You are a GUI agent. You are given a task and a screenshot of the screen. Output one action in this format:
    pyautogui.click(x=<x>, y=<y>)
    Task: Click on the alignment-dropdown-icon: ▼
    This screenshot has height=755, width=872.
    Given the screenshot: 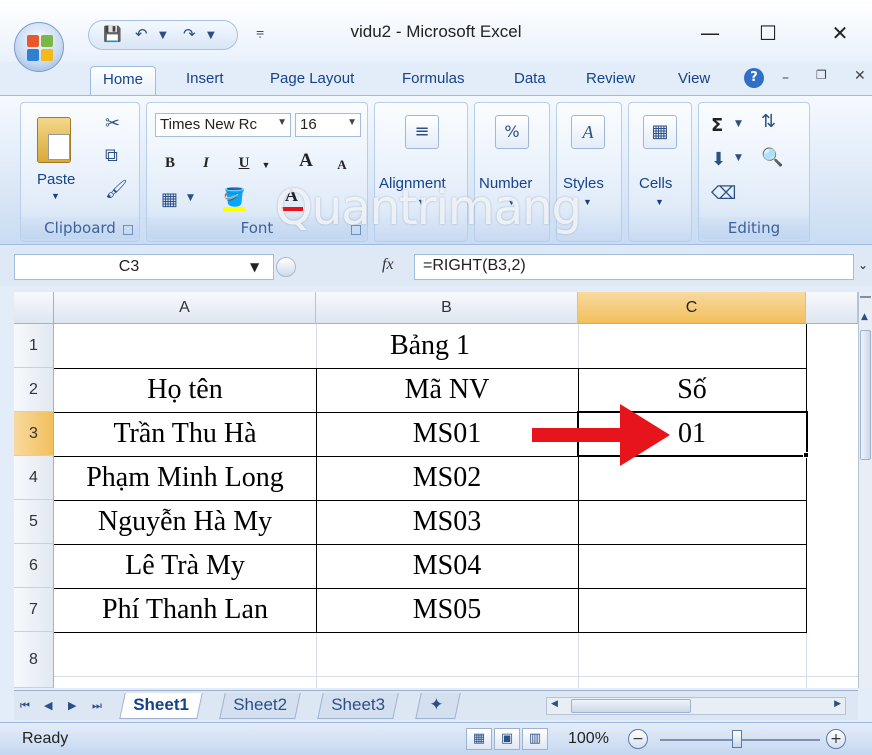 What is the action you would take?
    pyautogui.click(x=421, y=202)
    